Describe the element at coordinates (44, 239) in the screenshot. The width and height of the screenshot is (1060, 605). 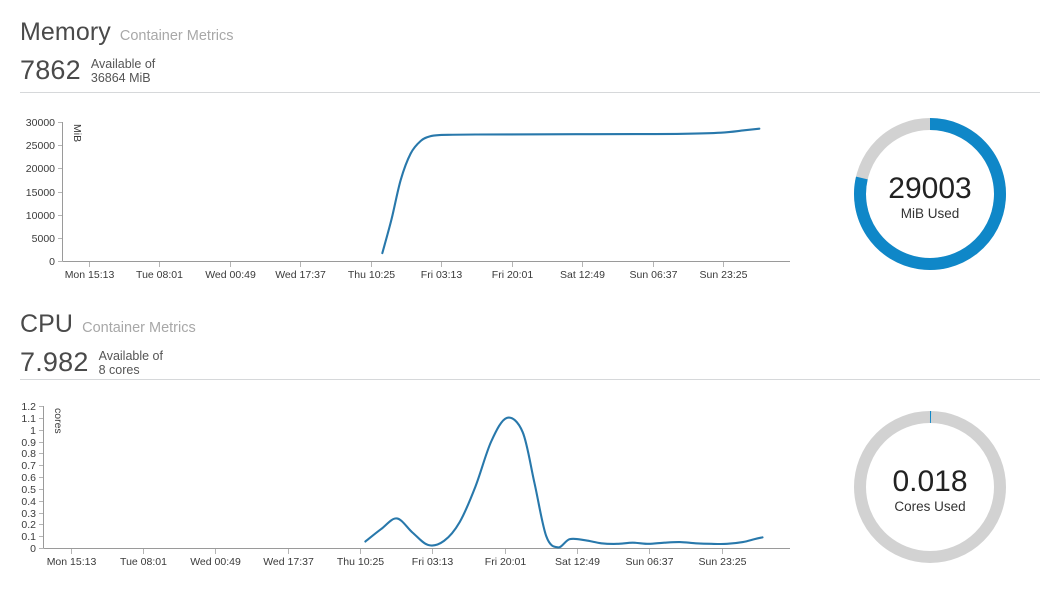
I see `y-tick-label: 5000` at that location.